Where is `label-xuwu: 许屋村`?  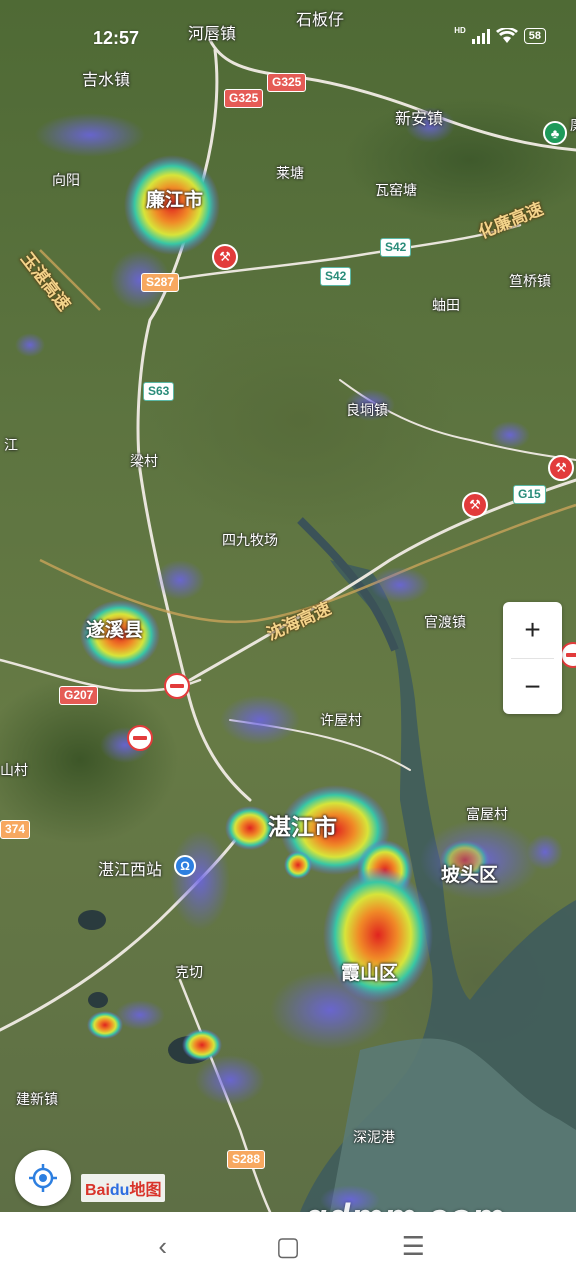
label-xuwu: 许屋村 is located at coordinates (341, 720).